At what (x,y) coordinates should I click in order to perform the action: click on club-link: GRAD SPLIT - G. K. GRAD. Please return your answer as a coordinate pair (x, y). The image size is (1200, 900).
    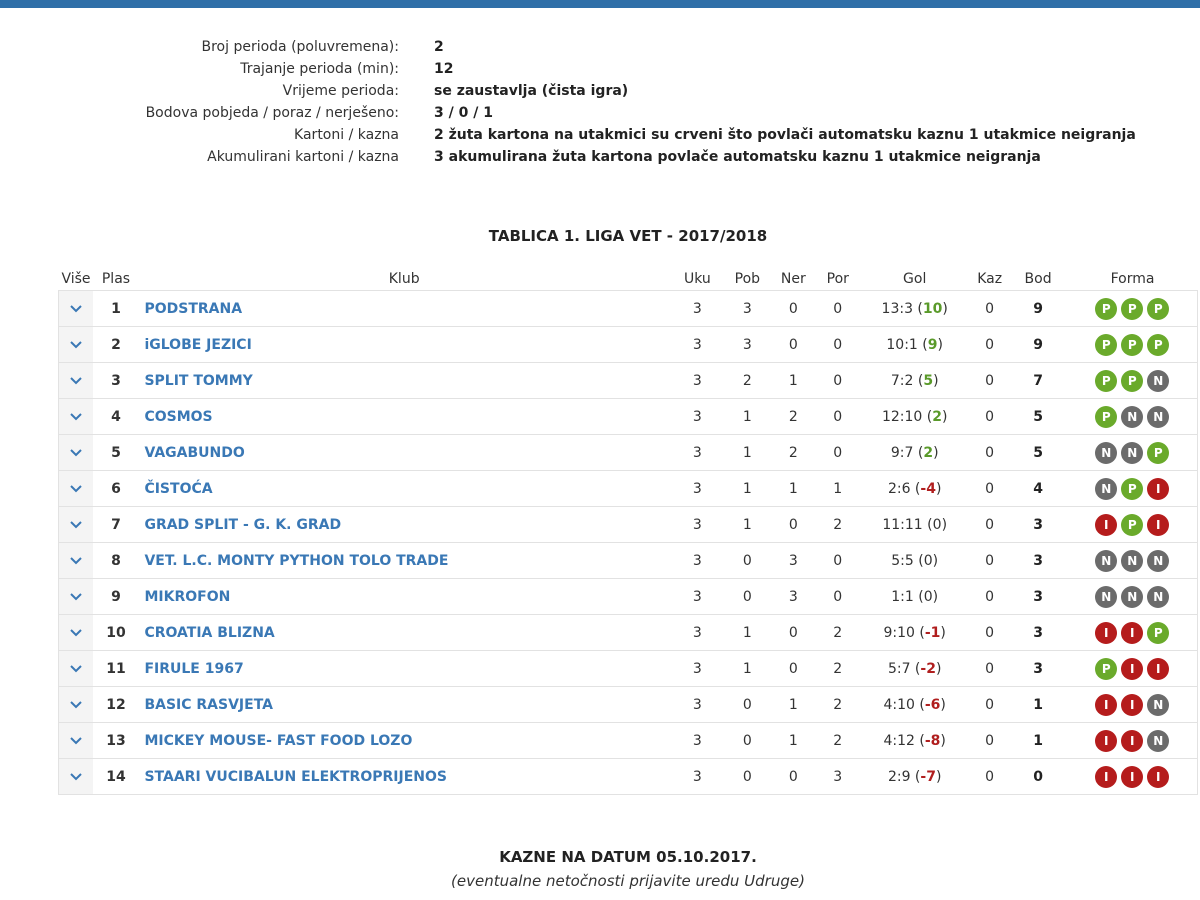
    Looking at the image, I should click on (404, 524).